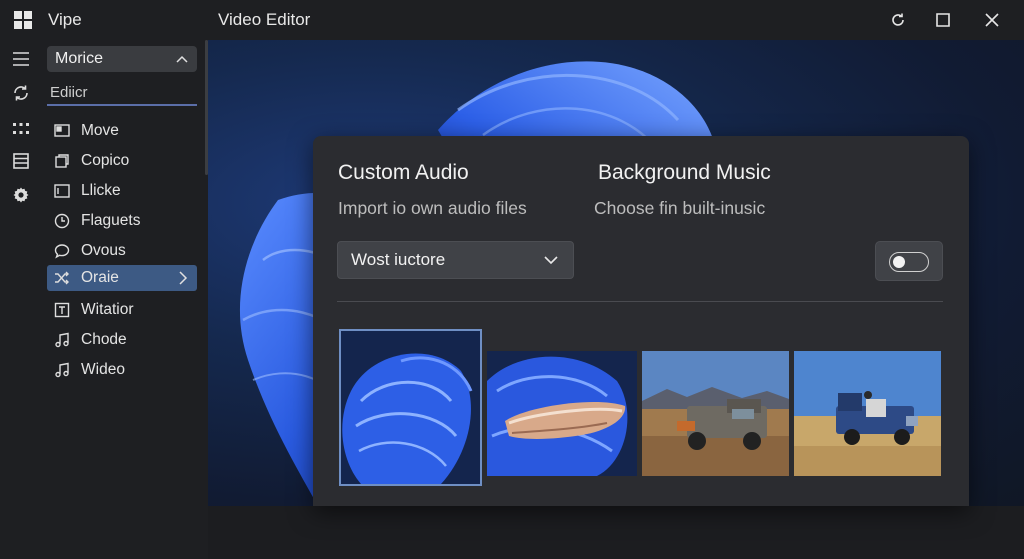 This screenshot has width=1024, height=559. I want to click on sidebar-item-witatior: Witatior, so click(122, 310).